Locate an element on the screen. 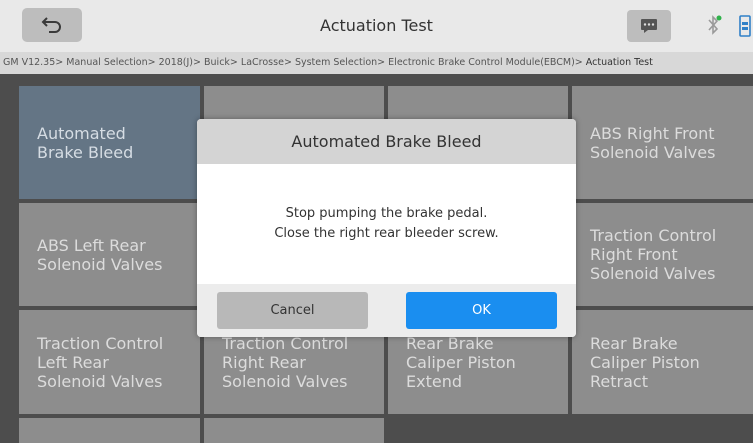  dialog-title: Automated Brake Bleed is located at coordinates (386, 141).